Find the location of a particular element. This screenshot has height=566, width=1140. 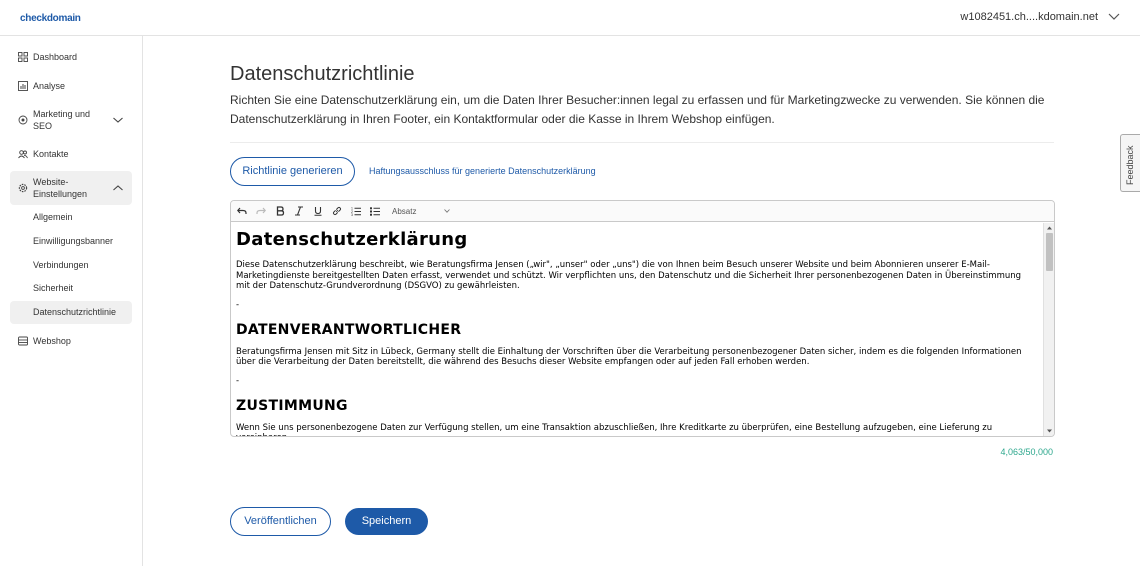

sidebar-item-label: Marketing und SEO is located at coordinates (61, 120).